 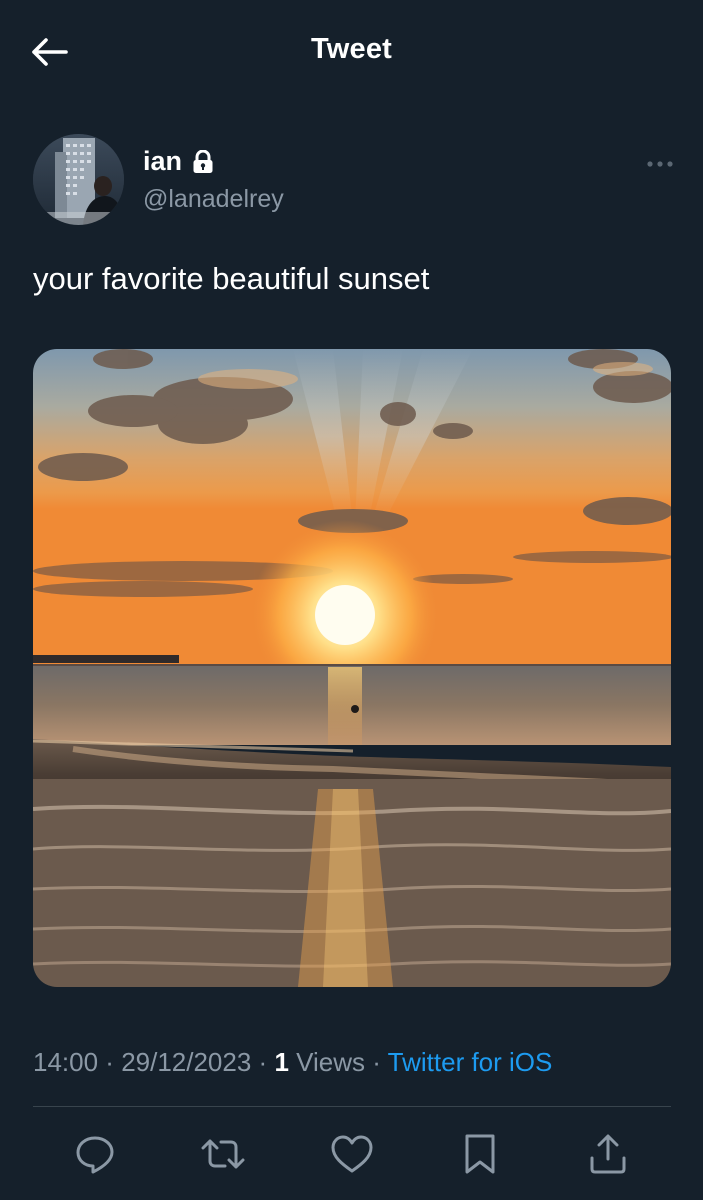 I want to click on like-icon, so click(x=352, y=1154).